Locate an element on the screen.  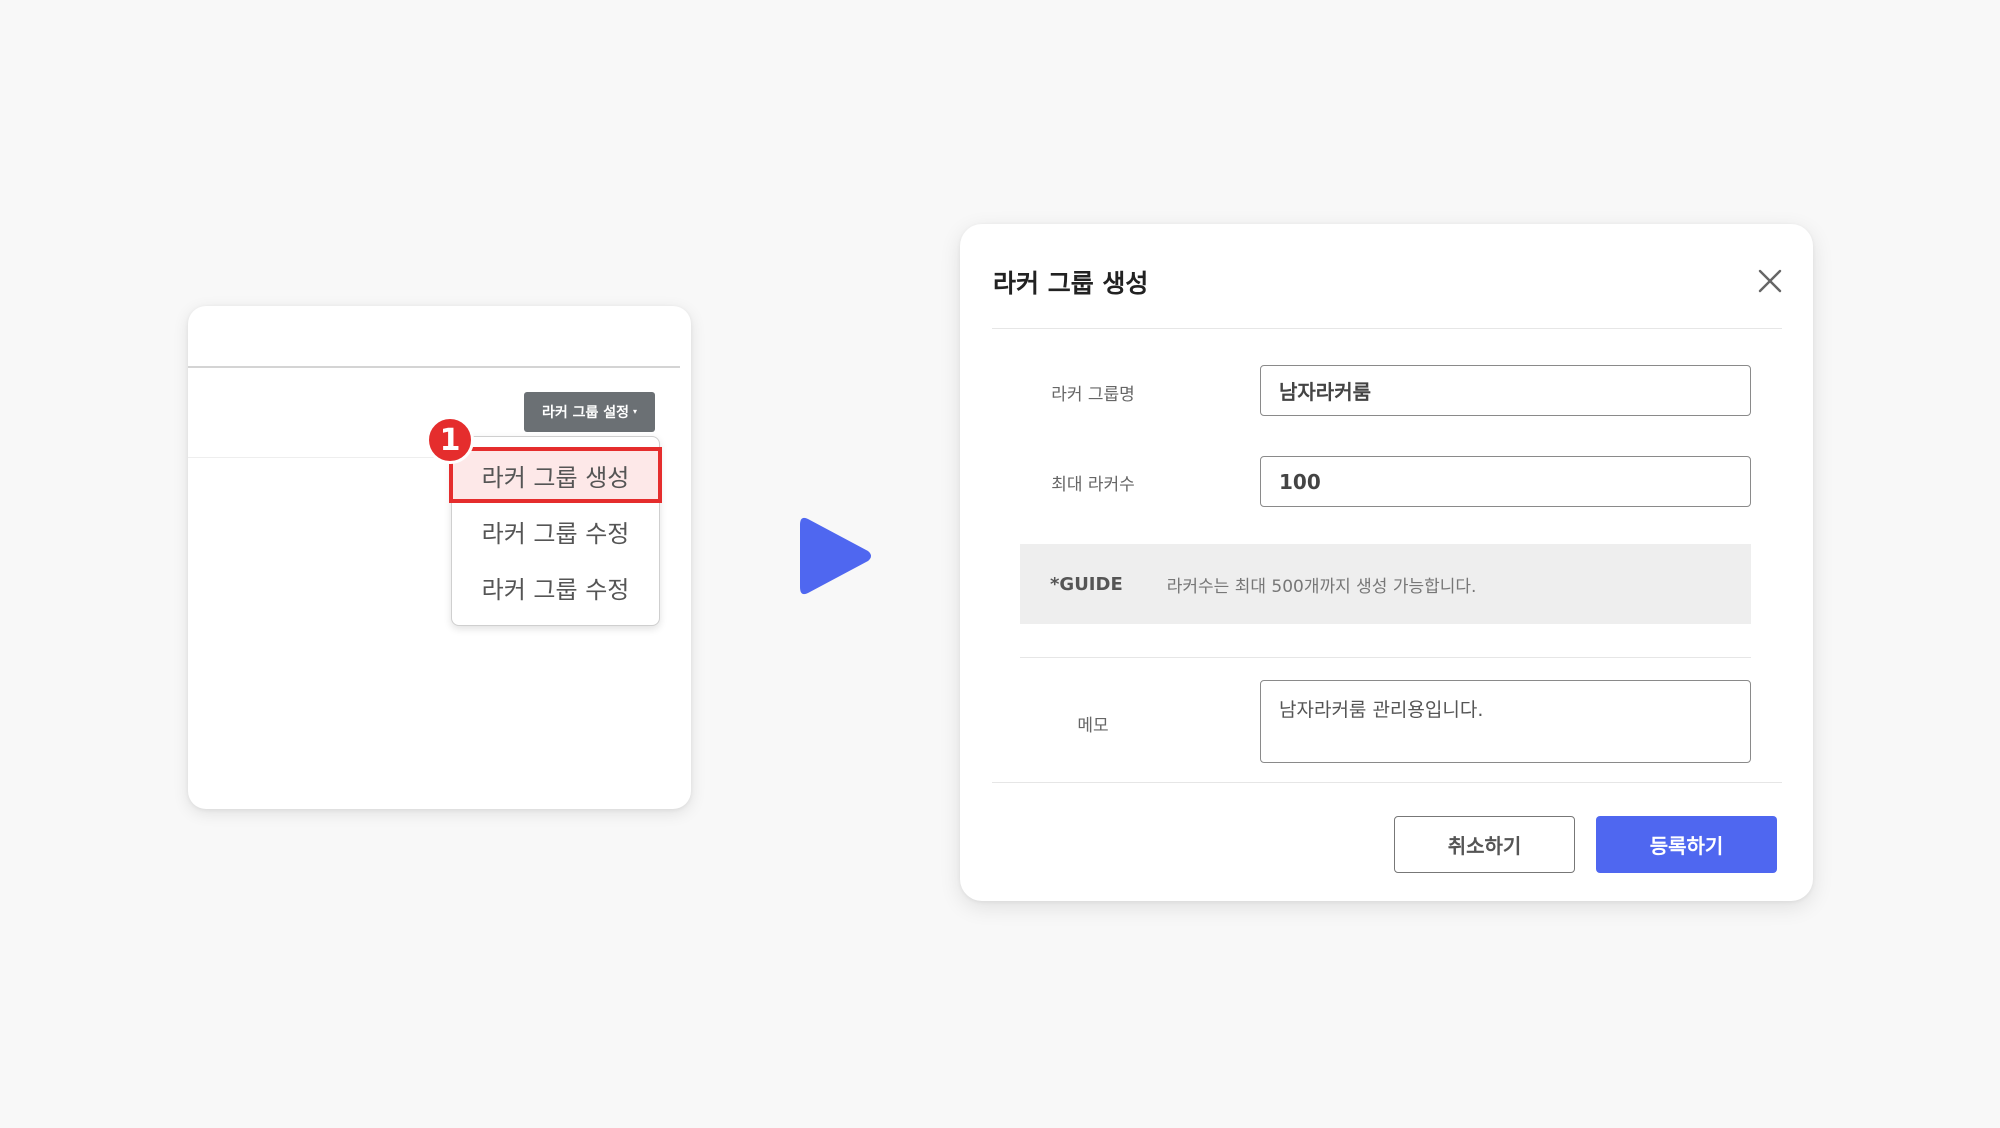
guide-box: *GUIDE 라커수는 최대 500개까지 생성 가능합니다. is located at coordinates (1385, 584).